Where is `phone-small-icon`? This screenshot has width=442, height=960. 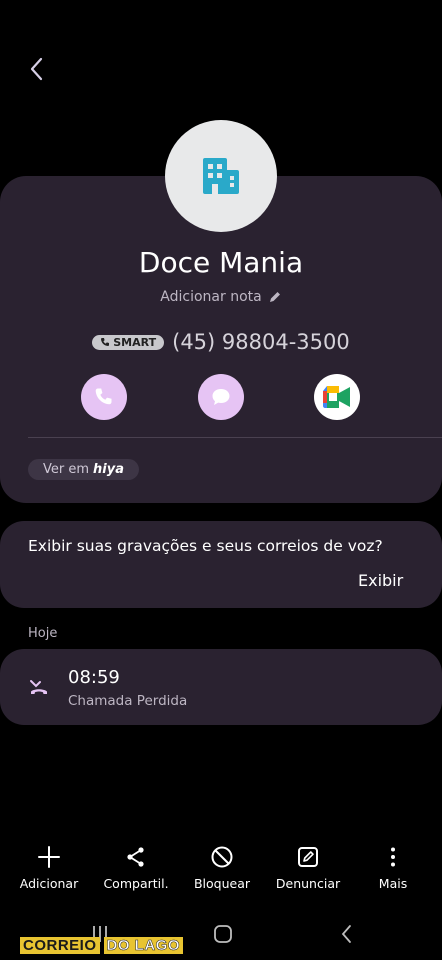
phone-small-icon is located at coordinates (105, 342).